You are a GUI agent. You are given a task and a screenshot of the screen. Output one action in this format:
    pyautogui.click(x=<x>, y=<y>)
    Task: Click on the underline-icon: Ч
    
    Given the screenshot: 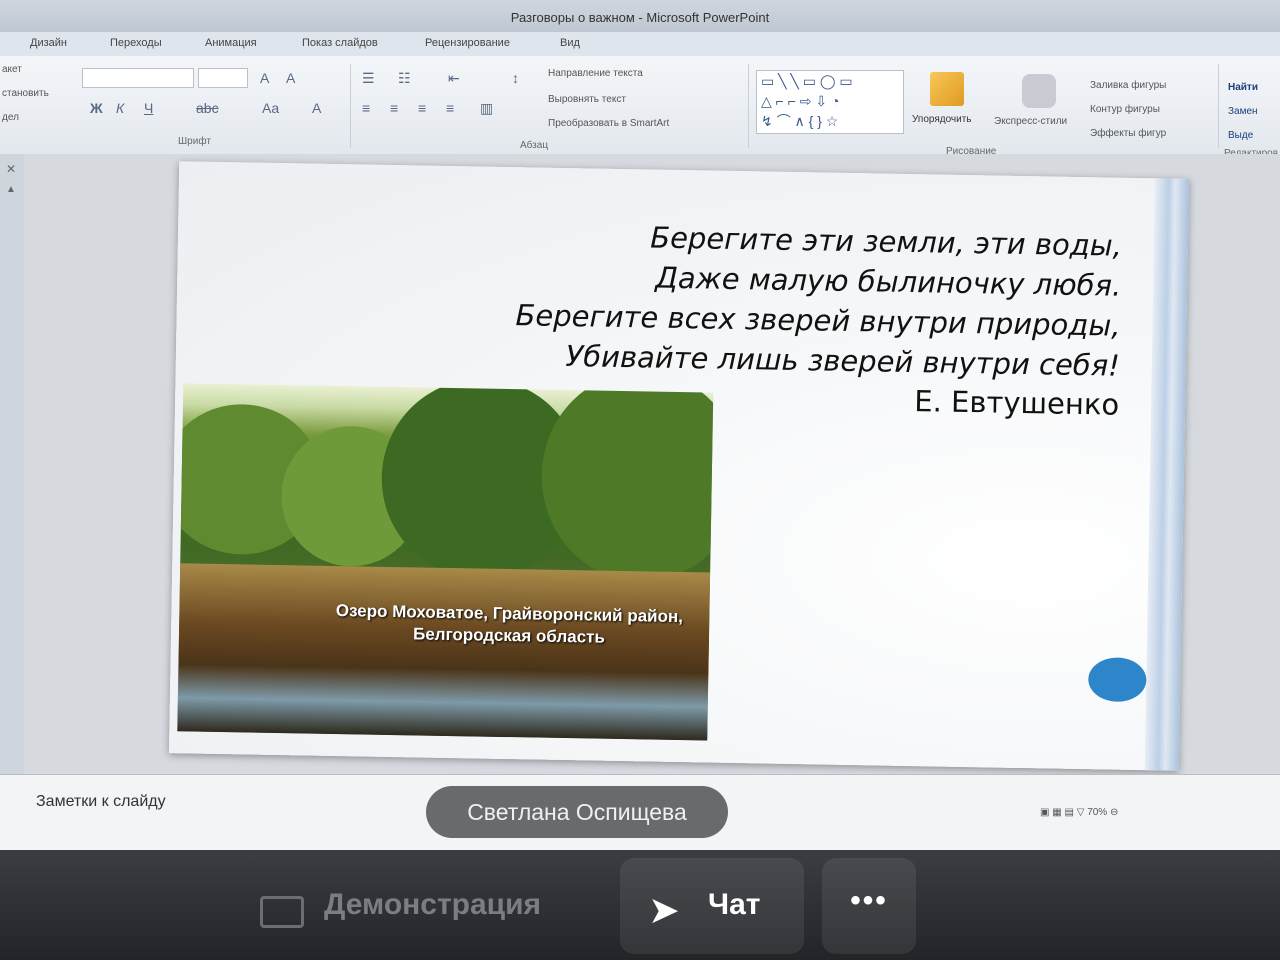 What is the action you would take?
    pyautogui.click(x=148, y=108)
    